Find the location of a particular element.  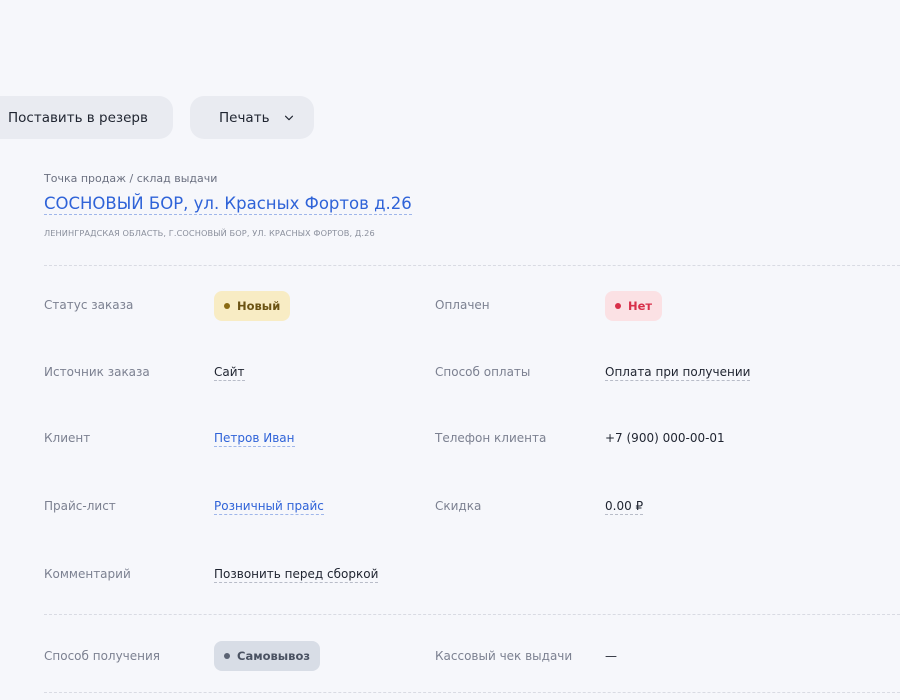

delivery-method-value: Самовывоз is located at coordinates (274, 656).